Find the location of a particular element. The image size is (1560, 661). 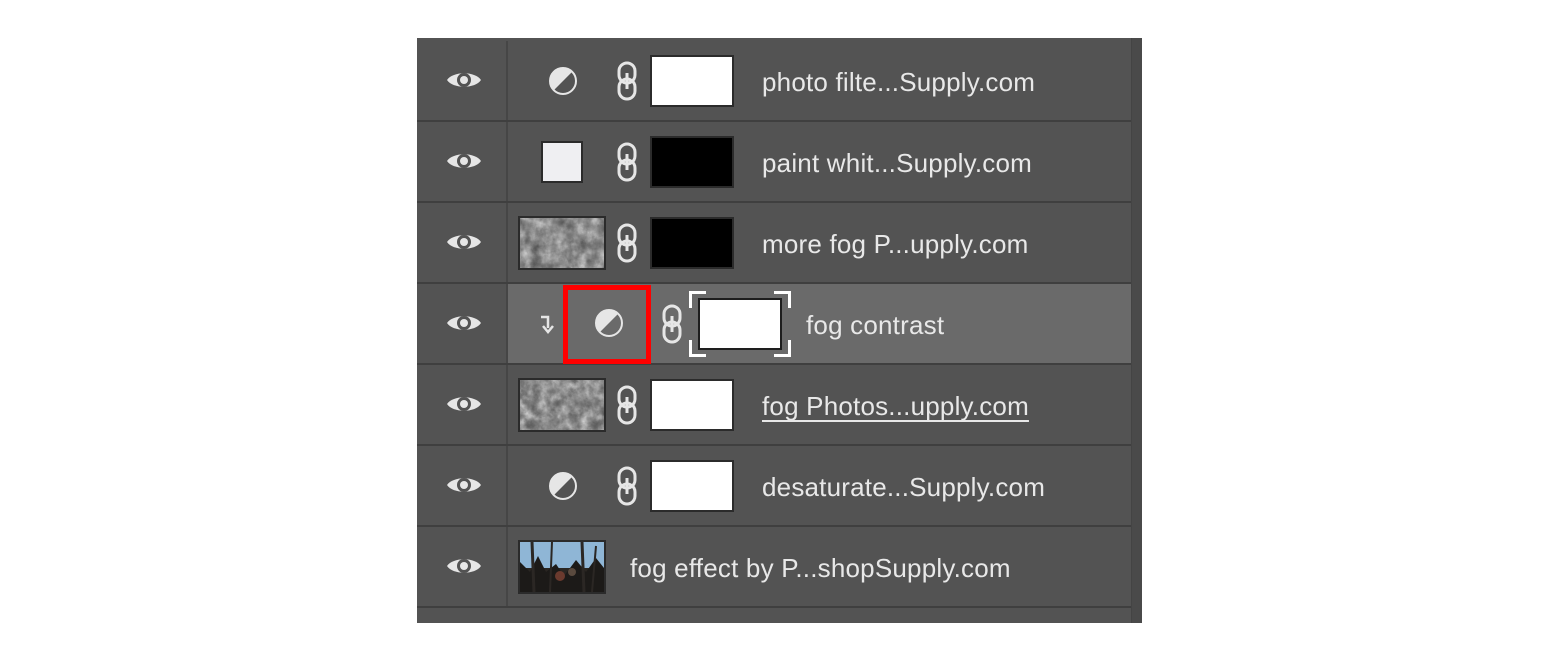

layer-content: more fog P...upply.com is located at coordinates (819, 242).